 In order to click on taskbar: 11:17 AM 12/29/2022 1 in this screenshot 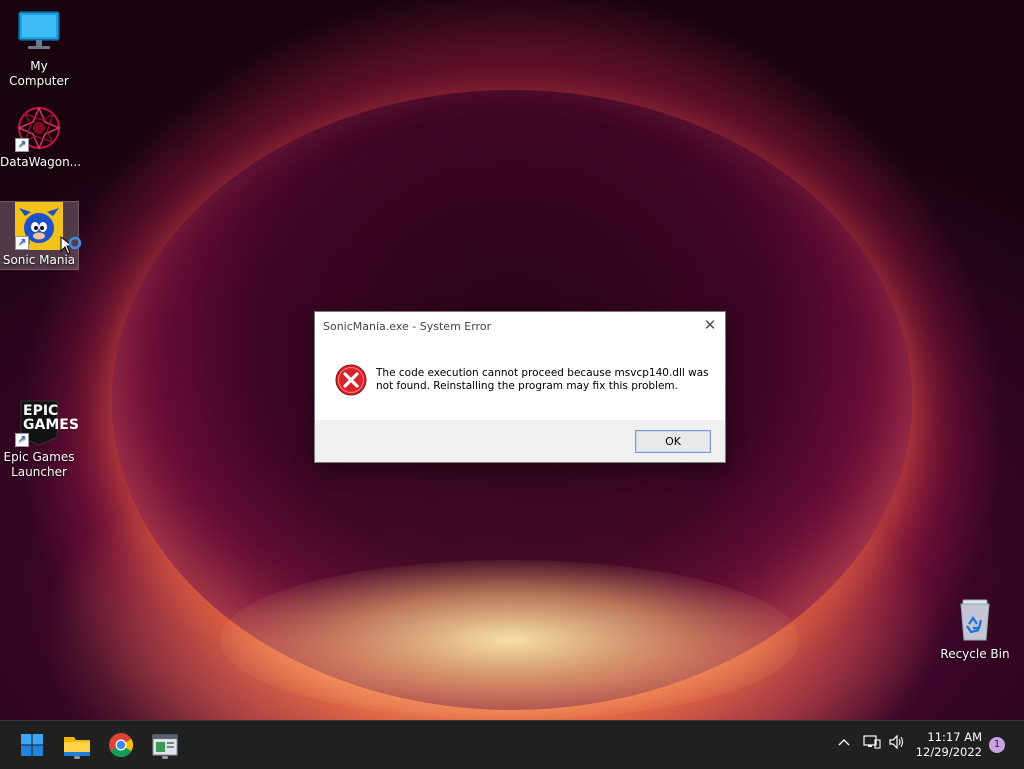, I will do `click(512, 744)`.